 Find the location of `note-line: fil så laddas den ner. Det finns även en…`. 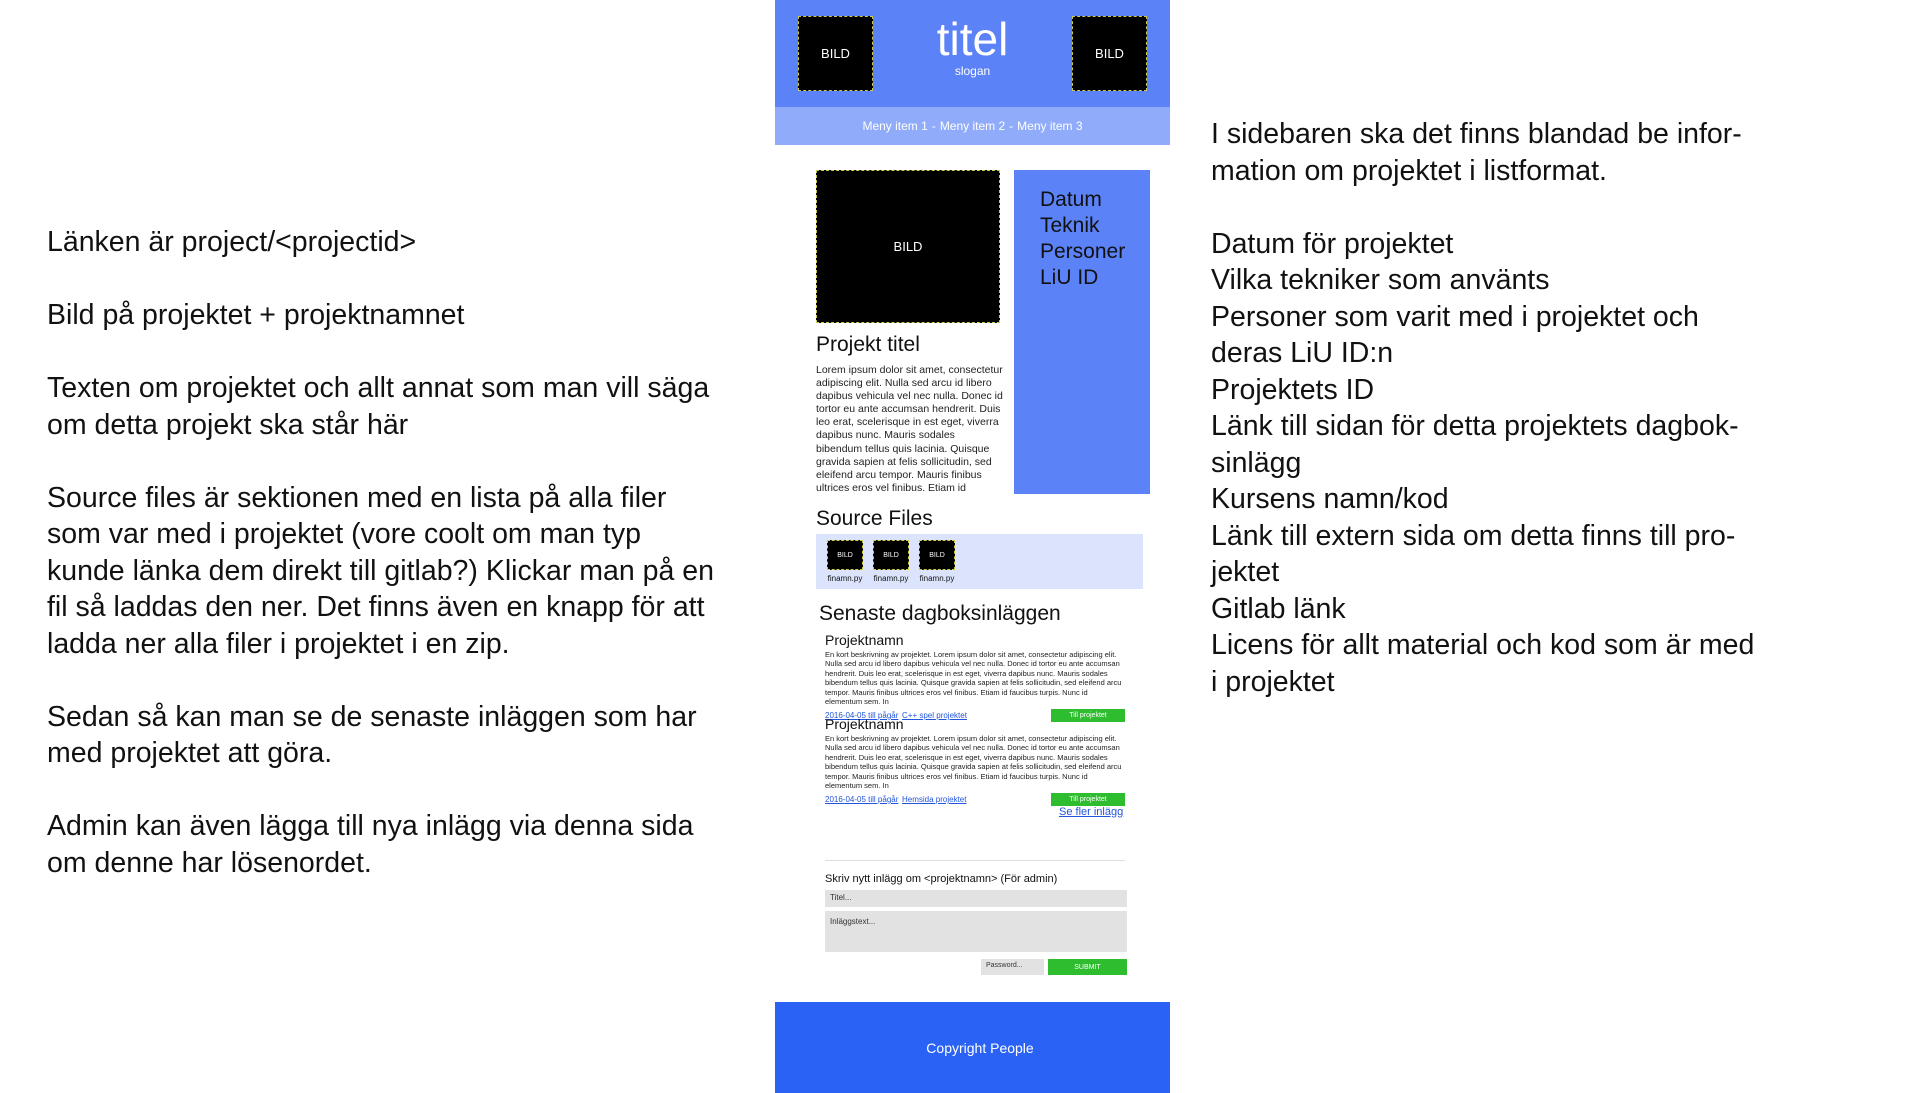

note-line: fil så laddas den ner. Det finns även en… is located at coordinates (376, 607).